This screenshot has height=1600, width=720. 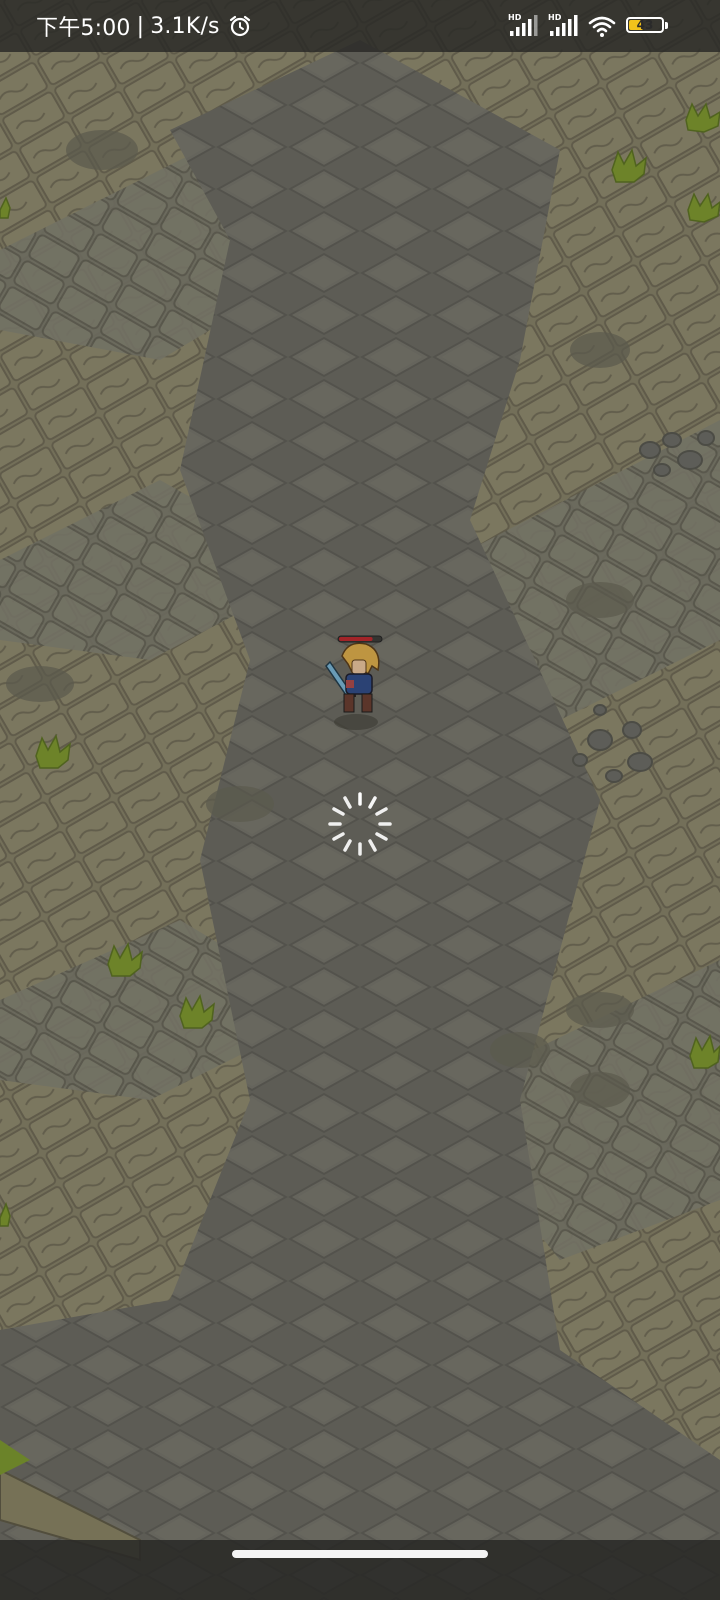 I want to click on status-left-group: 下午5:00 | 3.1K/s, so click(x=144, y=26).